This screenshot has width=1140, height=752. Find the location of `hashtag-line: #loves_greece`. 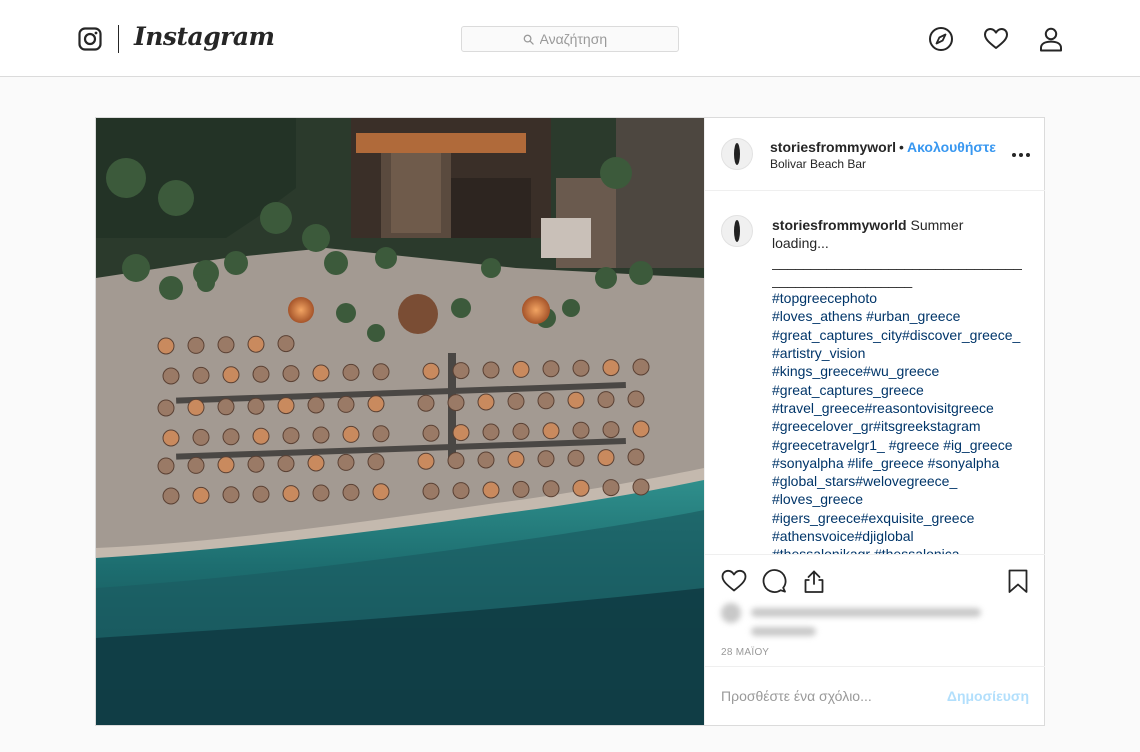

hashtag-line: #loves_greece is located at coordinates (897, 499).